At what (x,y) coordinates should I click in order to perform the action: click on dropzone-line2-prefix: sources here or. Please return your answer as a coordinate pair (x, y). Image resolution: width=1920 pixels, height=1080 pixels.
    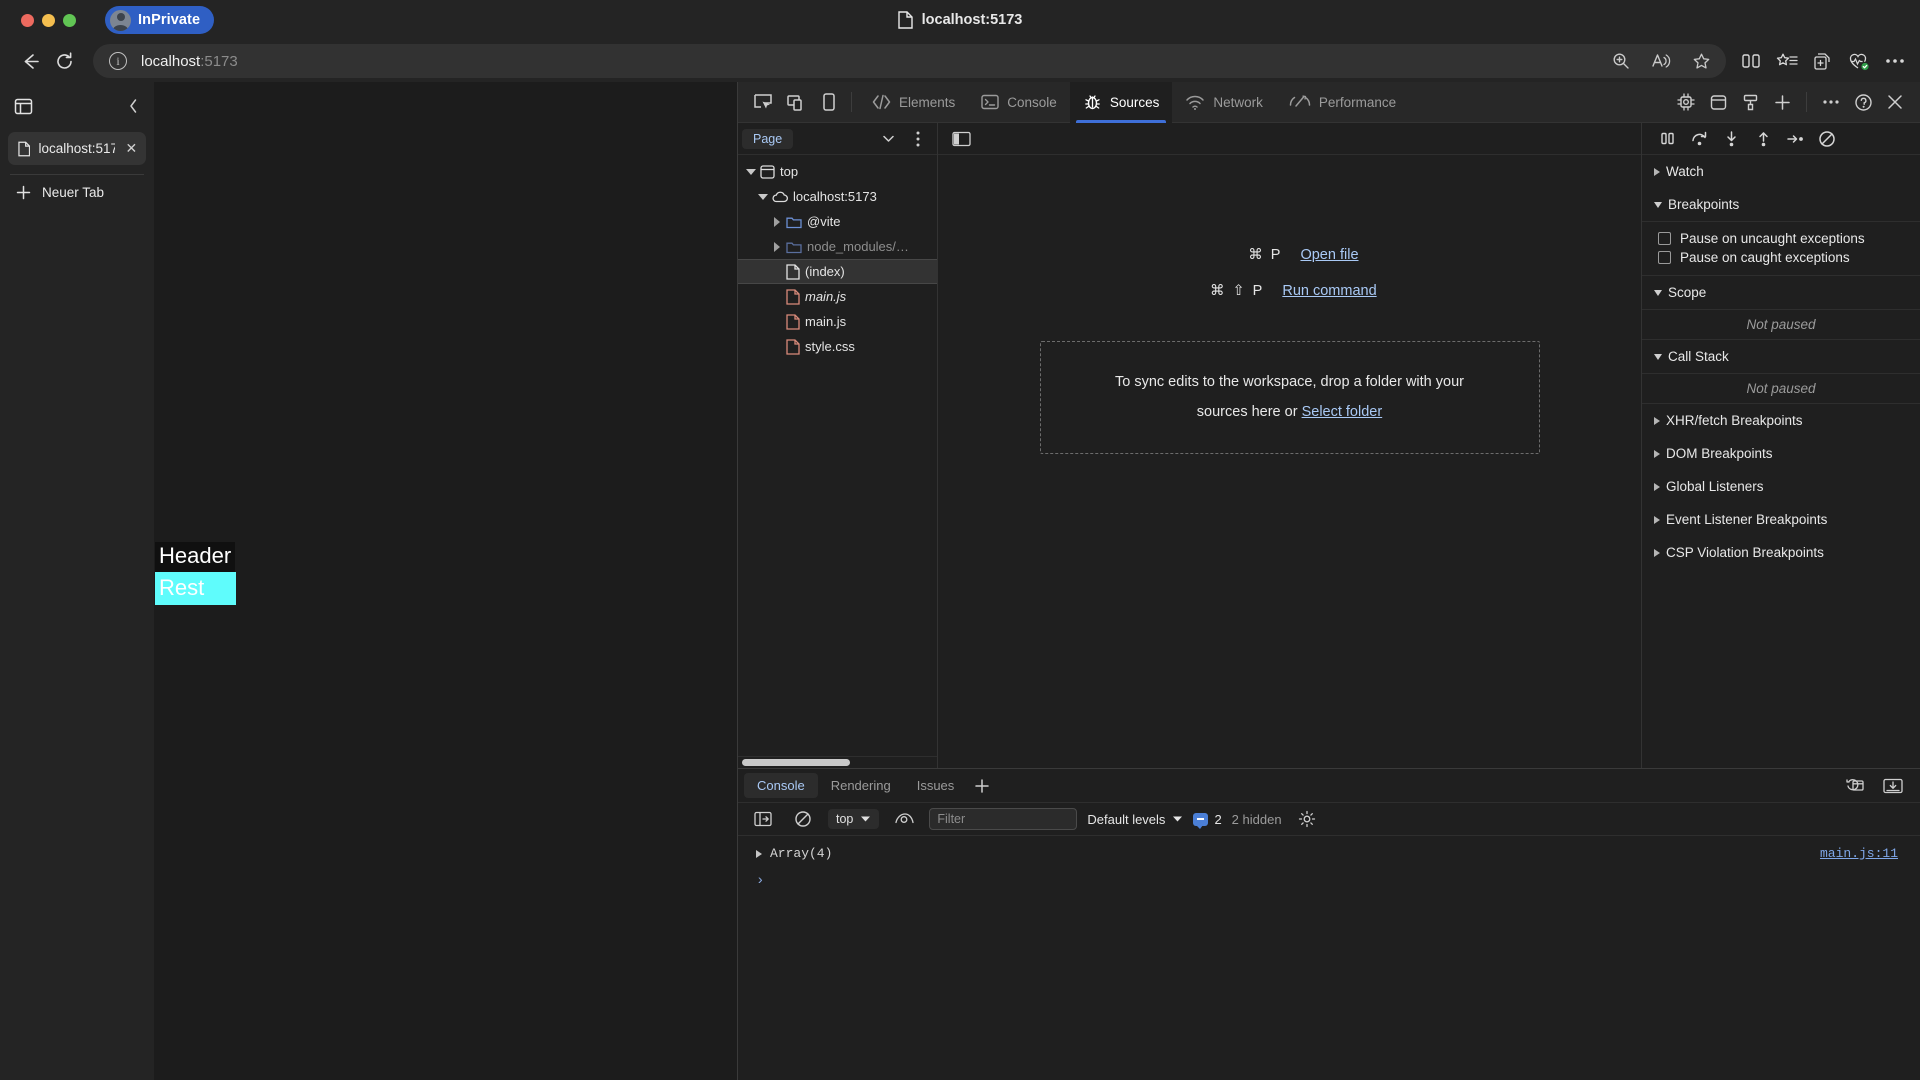
    Looking at the image, I should click on (1249, 412).